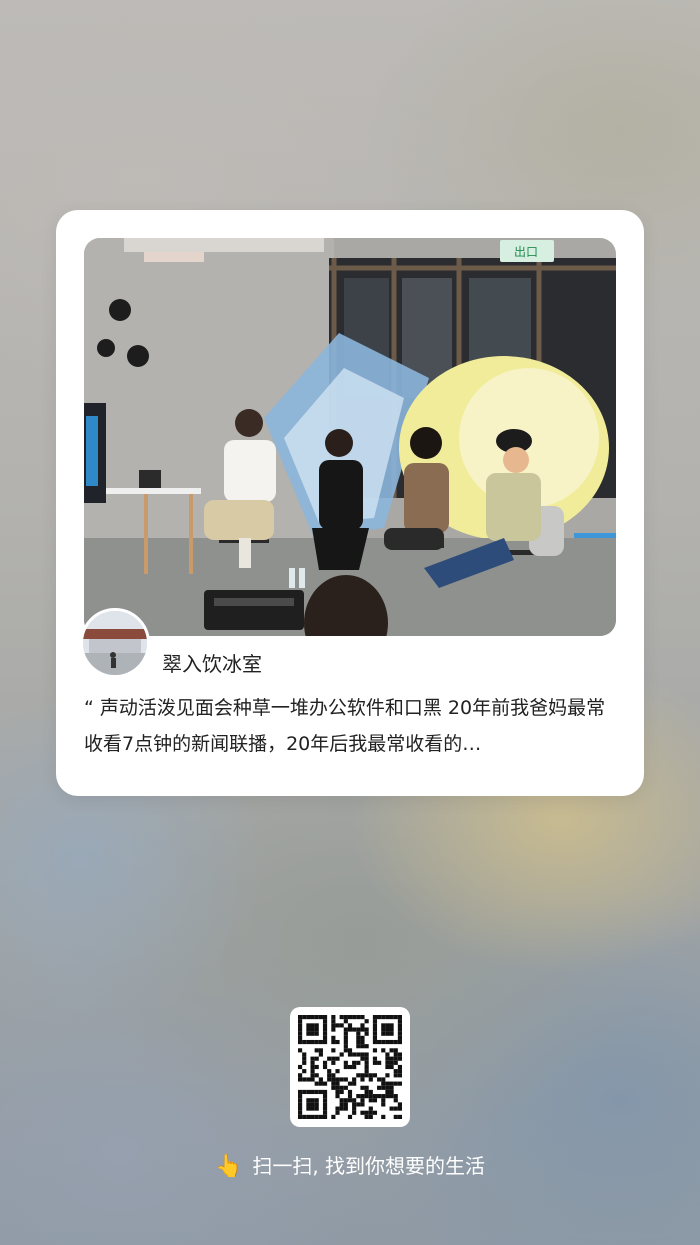 The height and width of the screenshot is (1245, 700). What do you see at coordinates (526, 252) in the screenshot?
I see `exit-sign-text: 出口` at bounding box center [526, 252].